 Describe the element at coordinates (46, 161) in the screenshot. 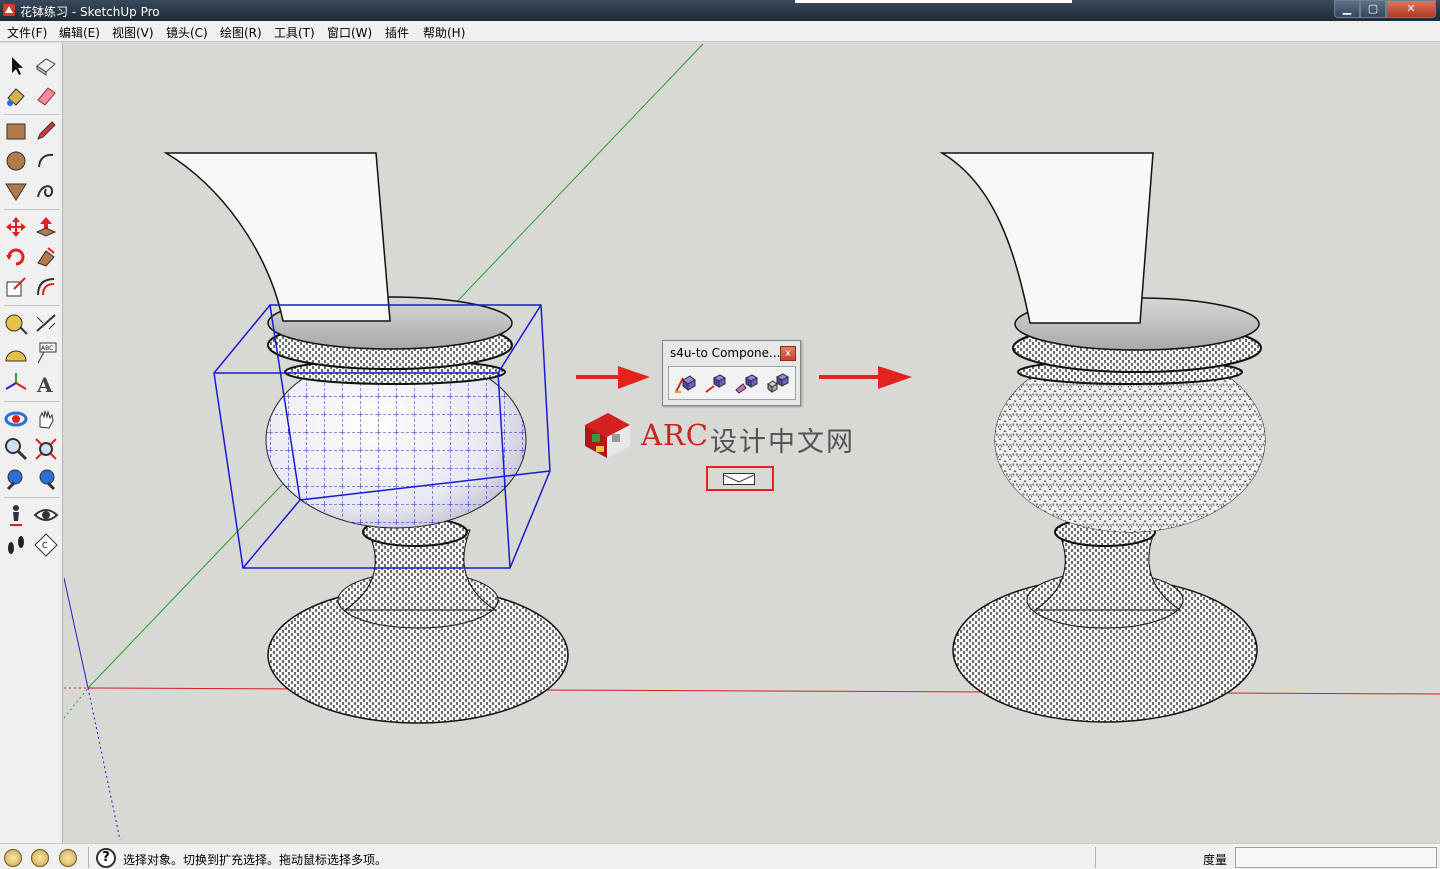

I see `arc-icon` at that location.